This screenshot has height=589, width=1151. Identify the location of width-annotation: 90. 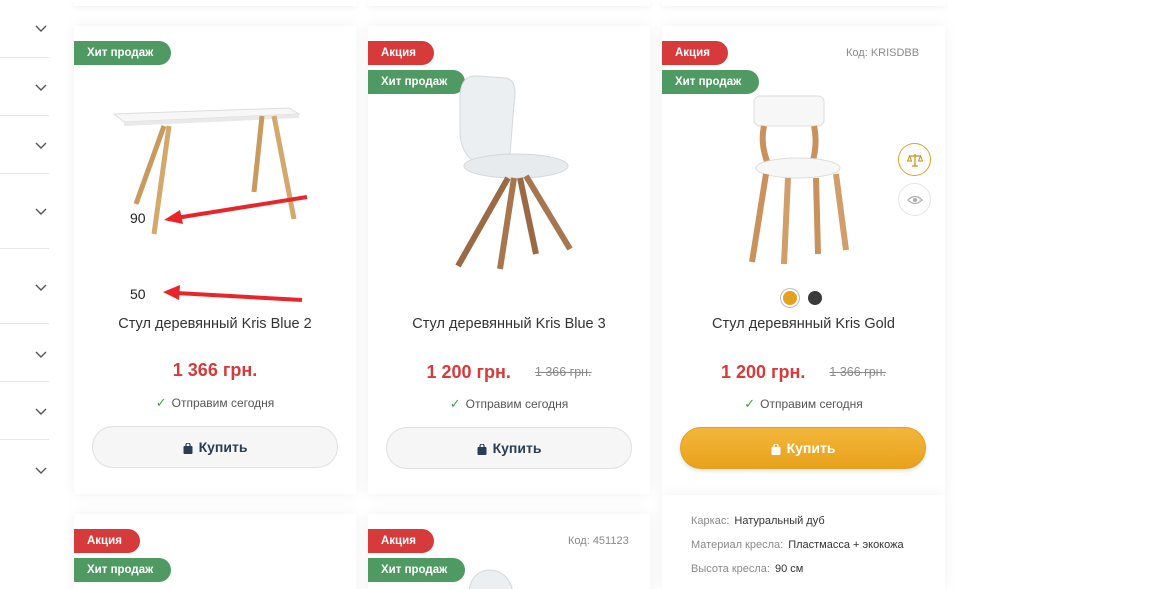
(138, 218).